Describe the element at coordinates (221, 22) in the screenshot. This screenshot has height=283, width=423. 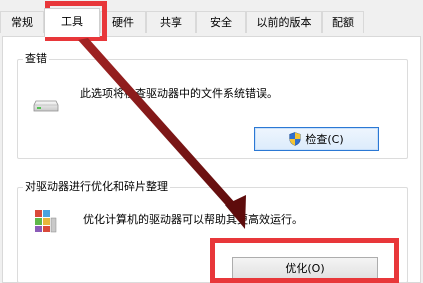
I see `tab-security: 安全` at that location.